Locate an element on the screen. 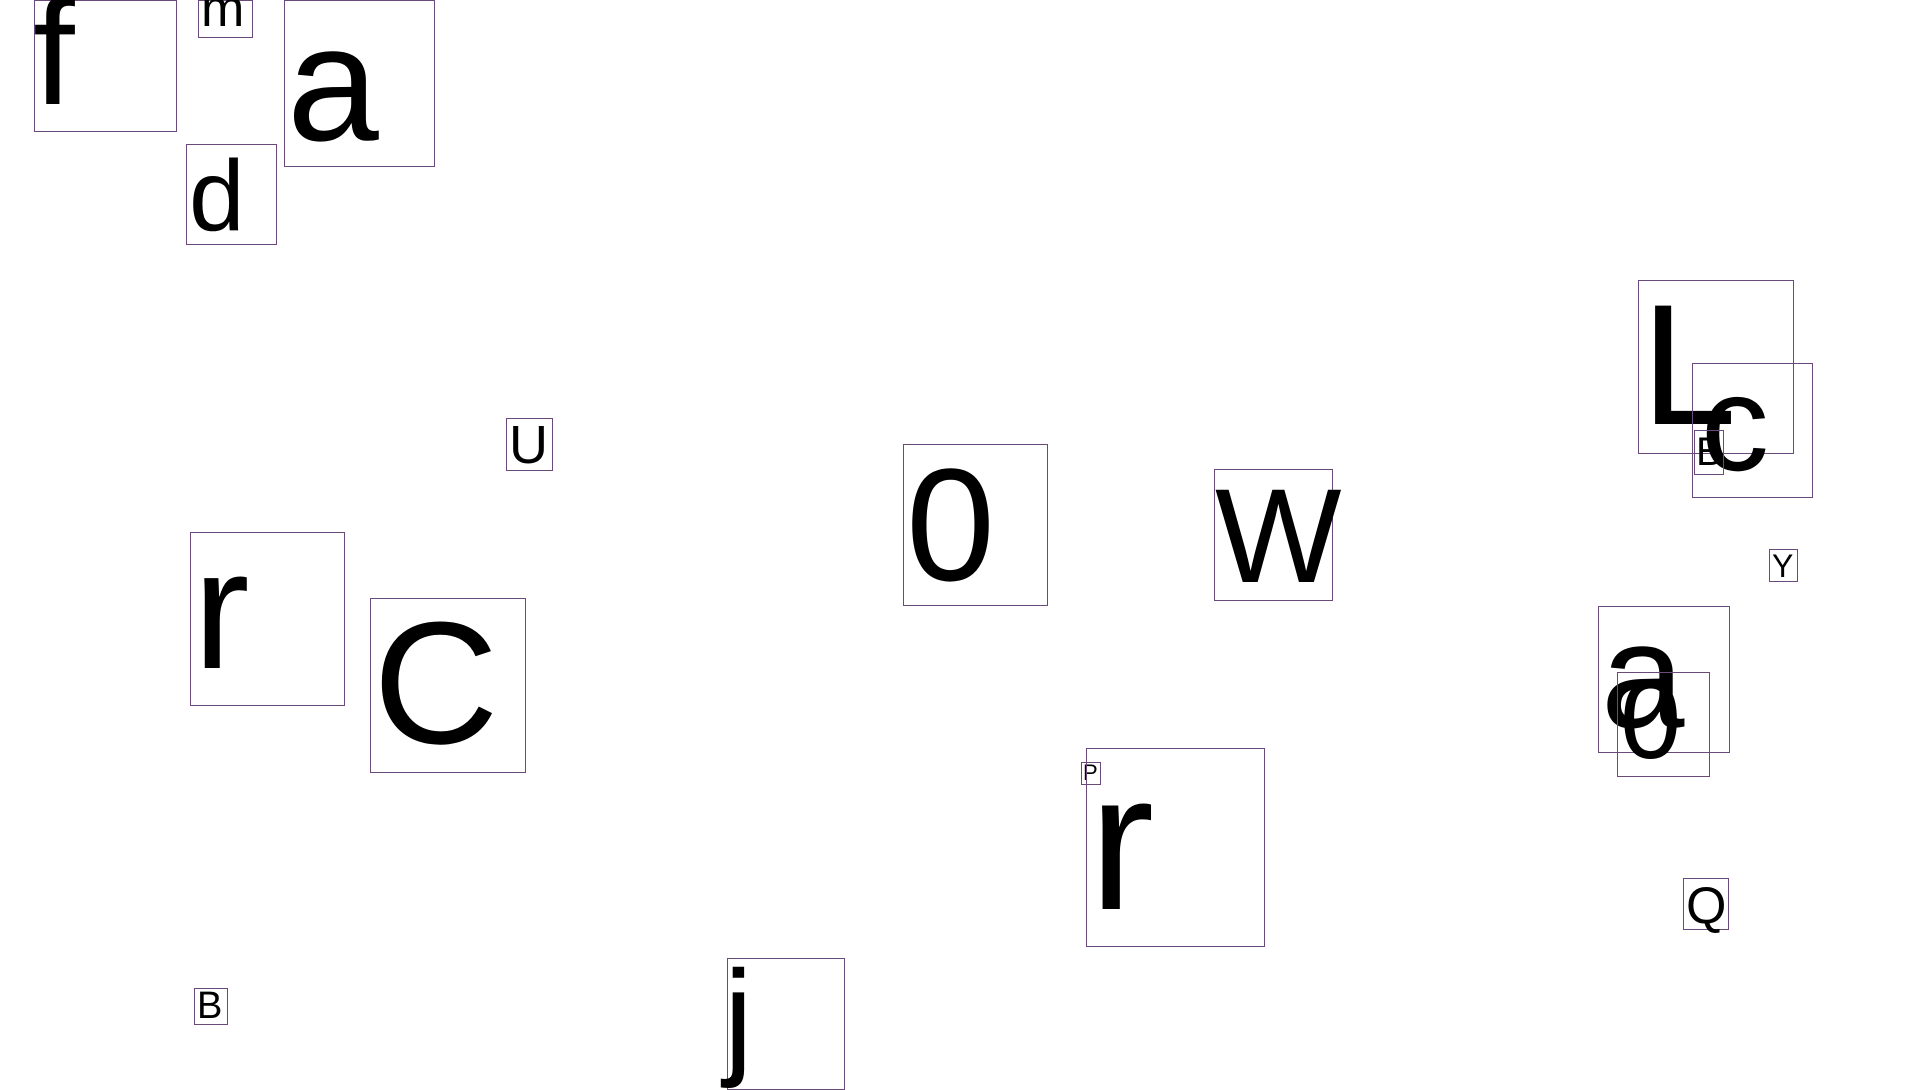  glyph-box-r-left: r is located at coordinates (267, 615).